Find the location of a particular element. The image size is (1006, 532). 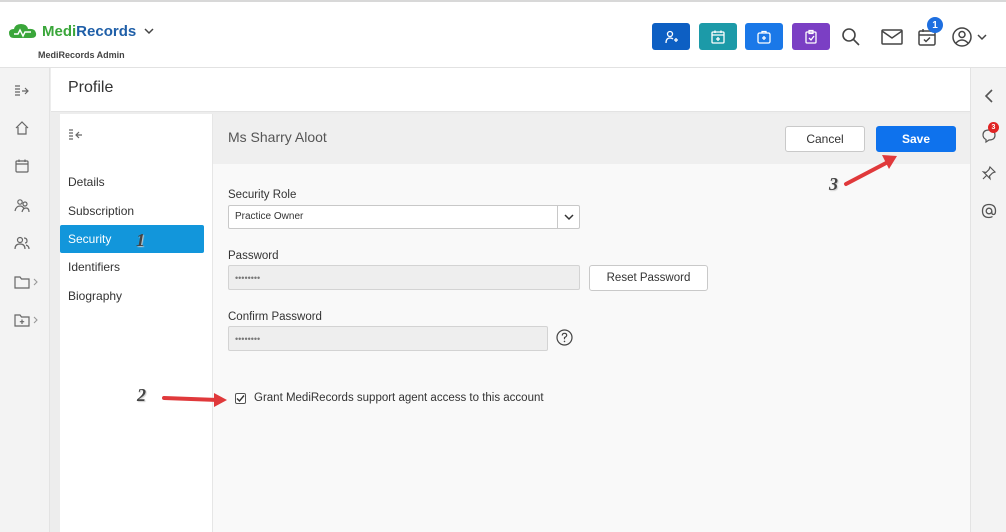

sidenav-item-details: Details is located at coordinates (132, 182).